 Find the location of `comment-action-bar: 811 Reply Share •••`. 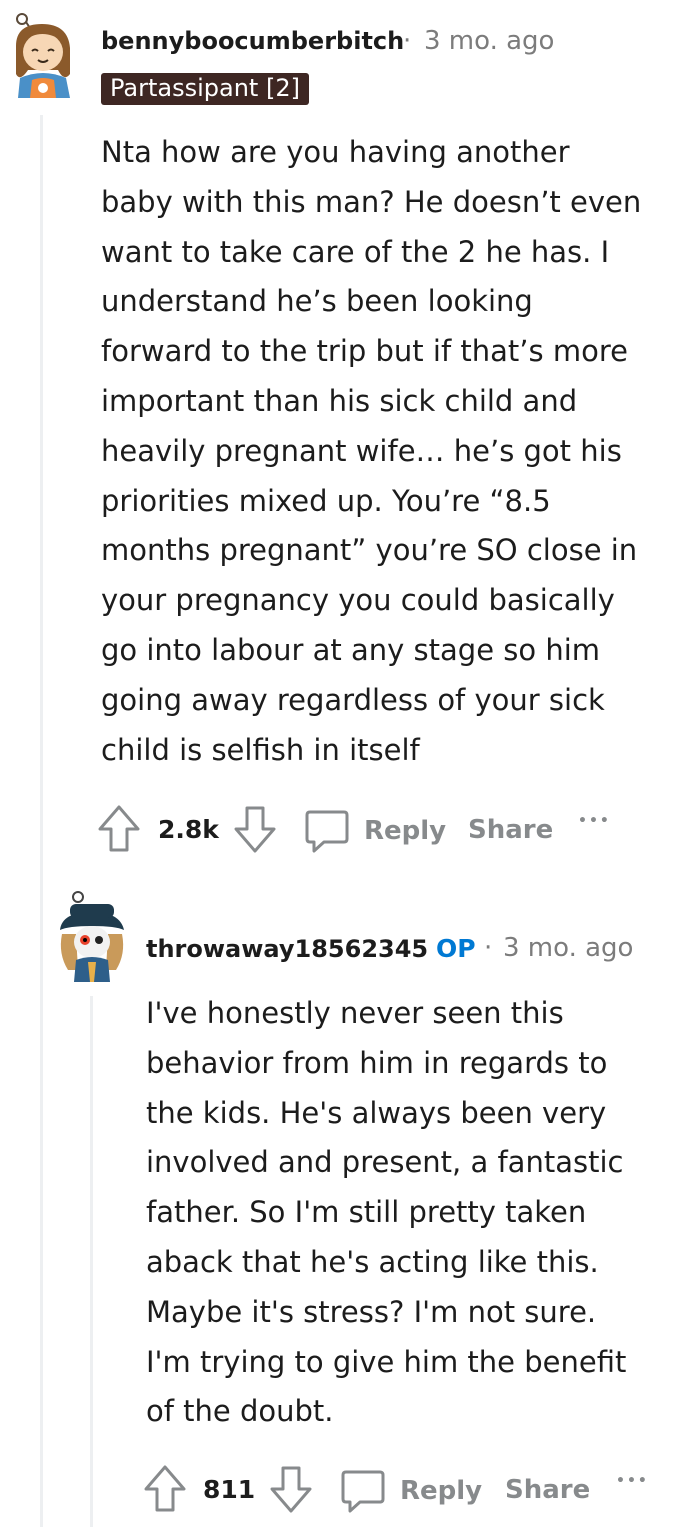

comment-action-bar: 811 Reply Share ••• is located at coordinates (421, 1491).